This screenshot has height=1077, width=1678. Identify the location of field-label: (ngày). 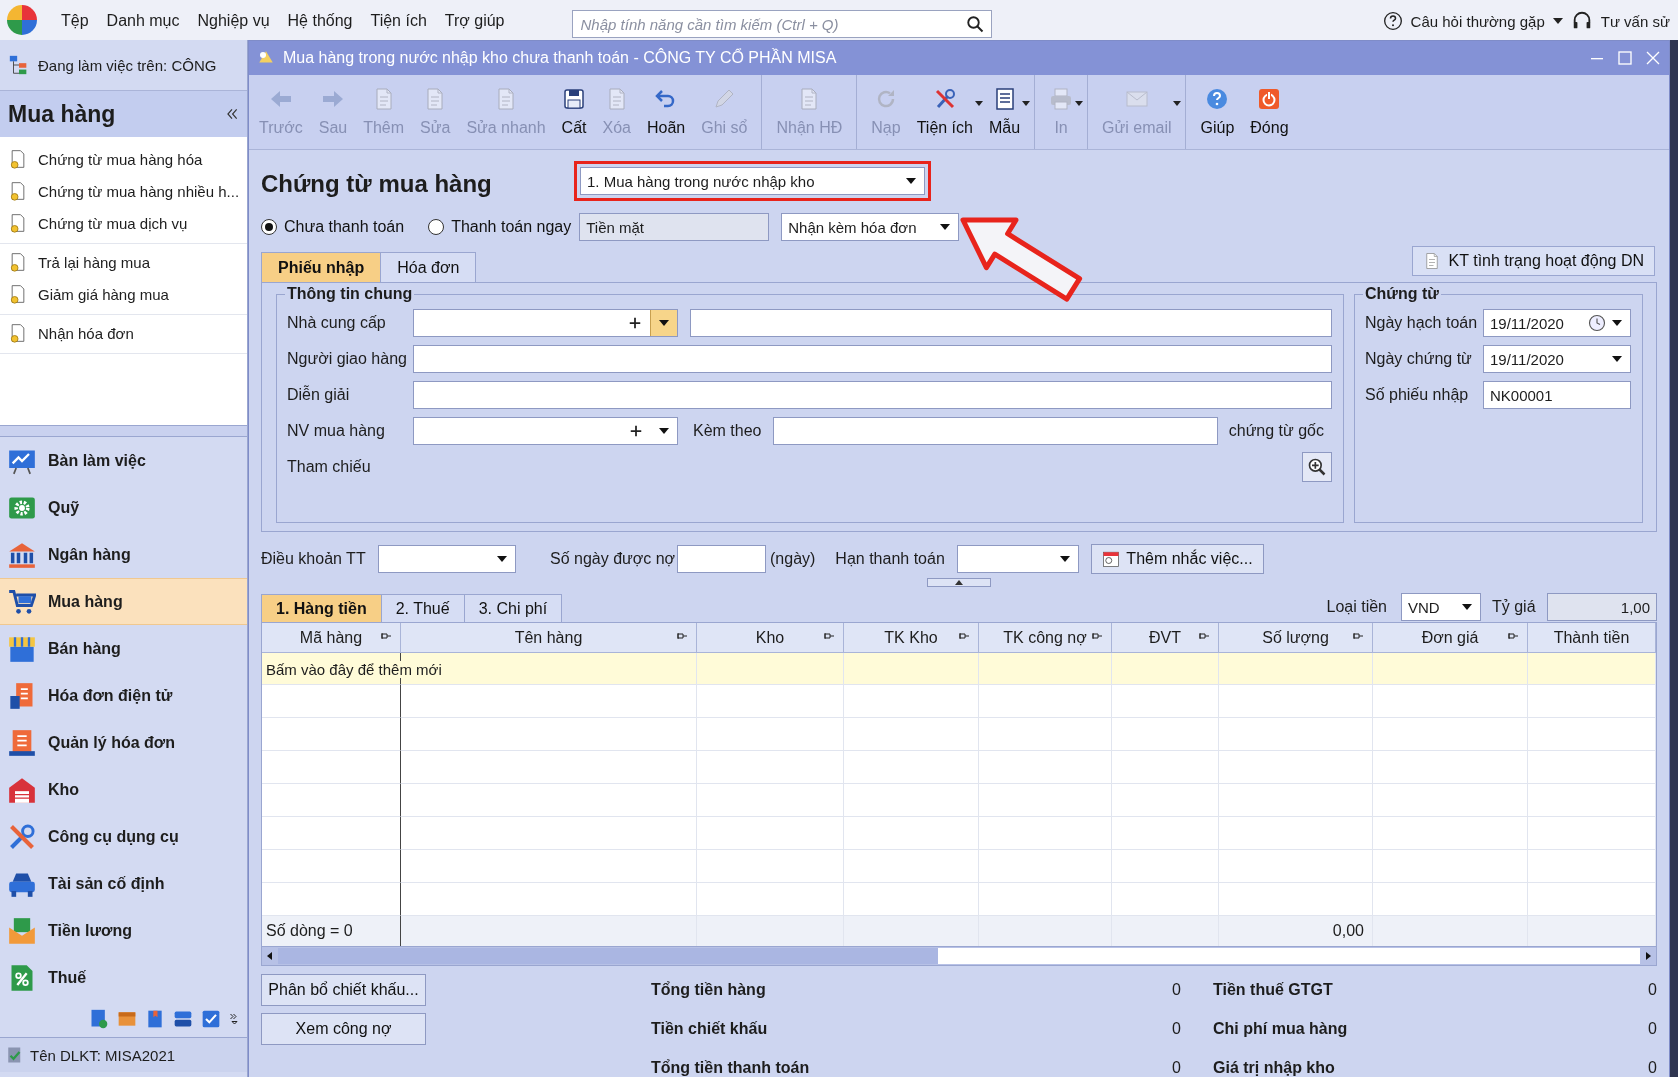
(793, 559).